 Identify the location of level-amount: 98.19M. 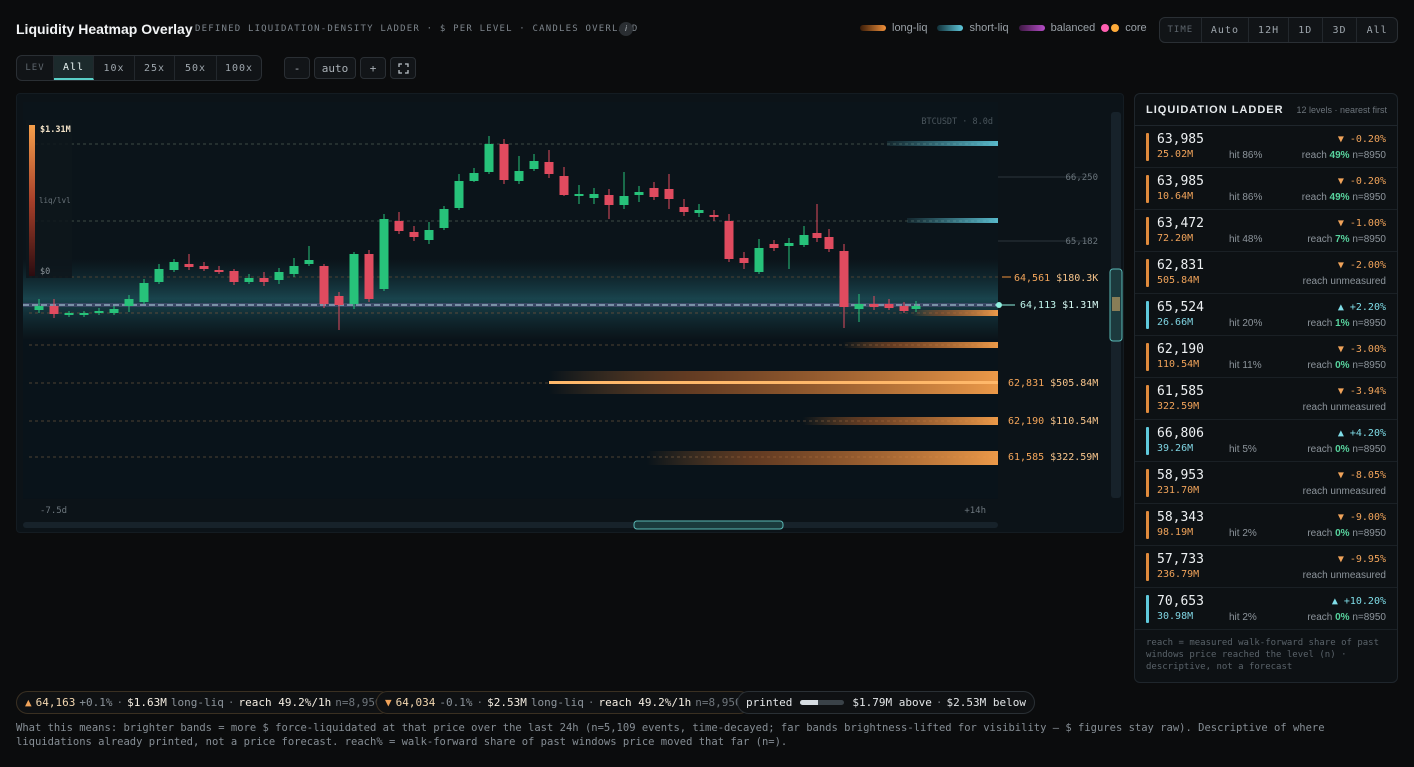
(1175, 532).